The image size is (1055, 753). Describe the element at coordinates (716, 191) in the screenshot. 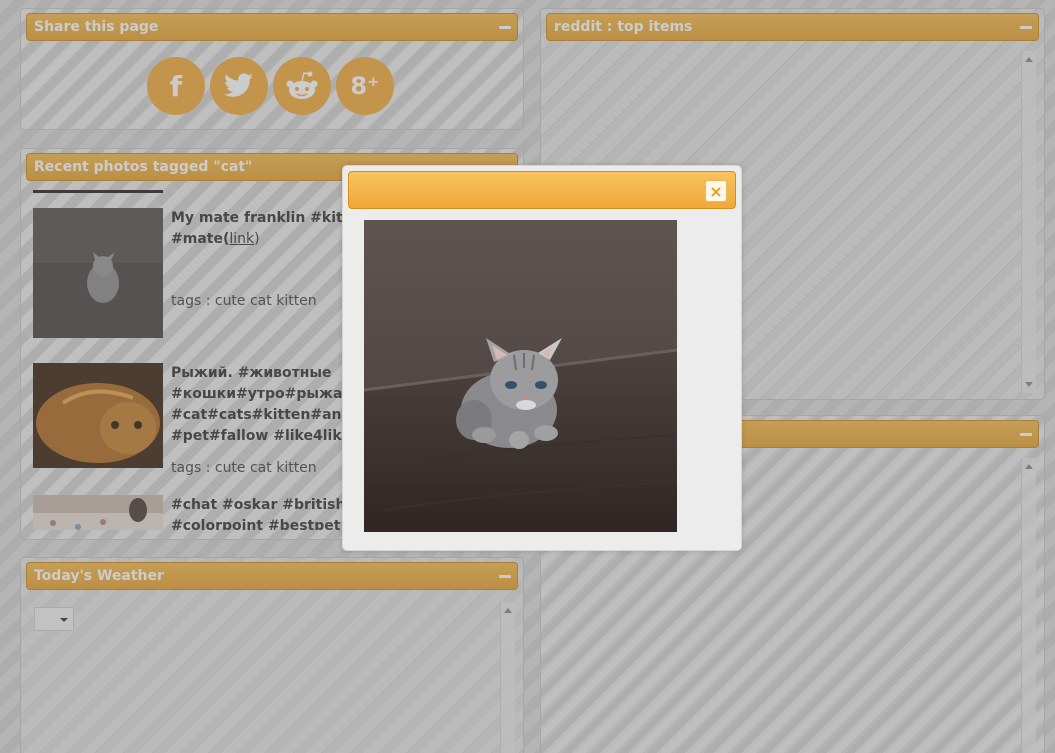

I see `close-icon: ×` at that location.